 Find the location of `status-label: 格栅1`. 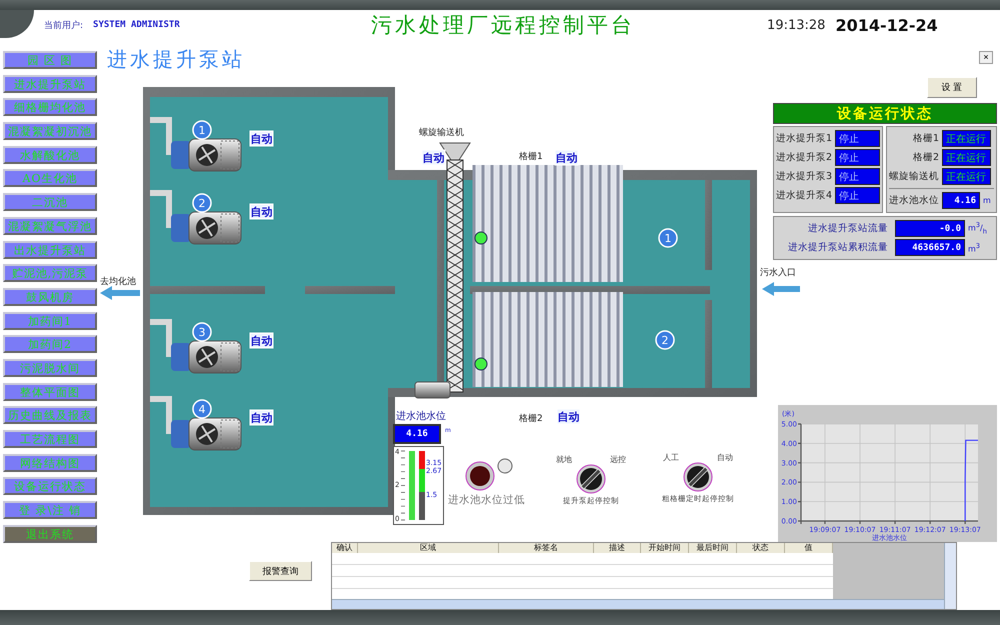

status-label: 格栅1 is located at coordinates (925, 138).